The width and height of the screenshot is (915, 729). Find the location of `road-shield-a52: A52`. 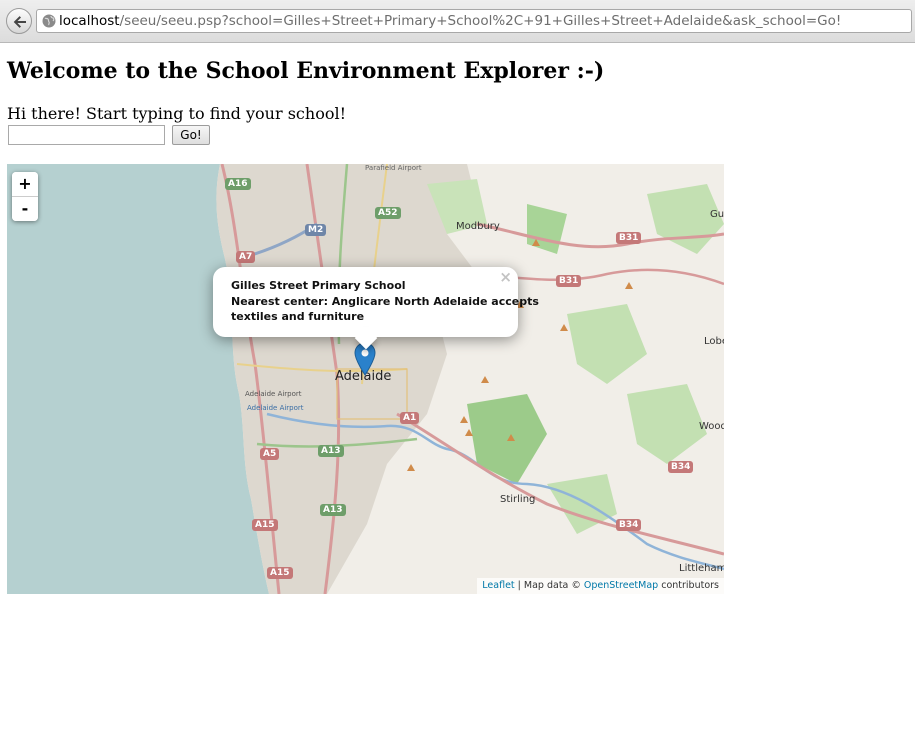

road-shield-a52: A52 is located at coordinates (388, 213).